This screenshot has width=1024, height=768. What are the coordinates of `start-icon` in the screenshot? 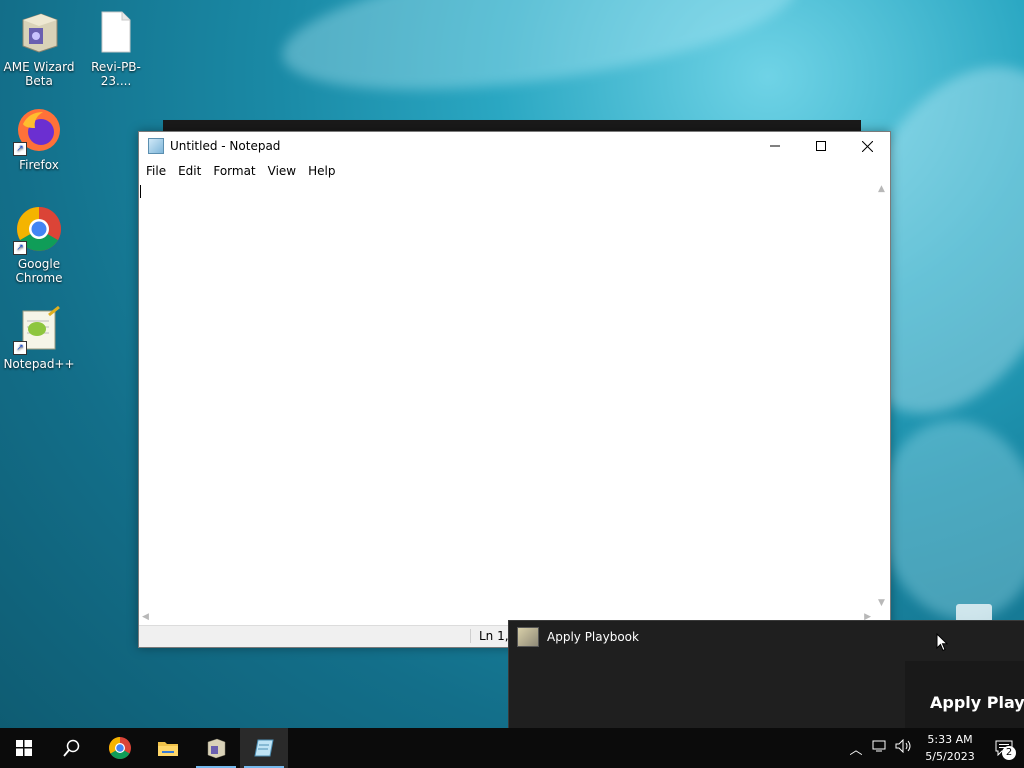 It's located at (24, 748).